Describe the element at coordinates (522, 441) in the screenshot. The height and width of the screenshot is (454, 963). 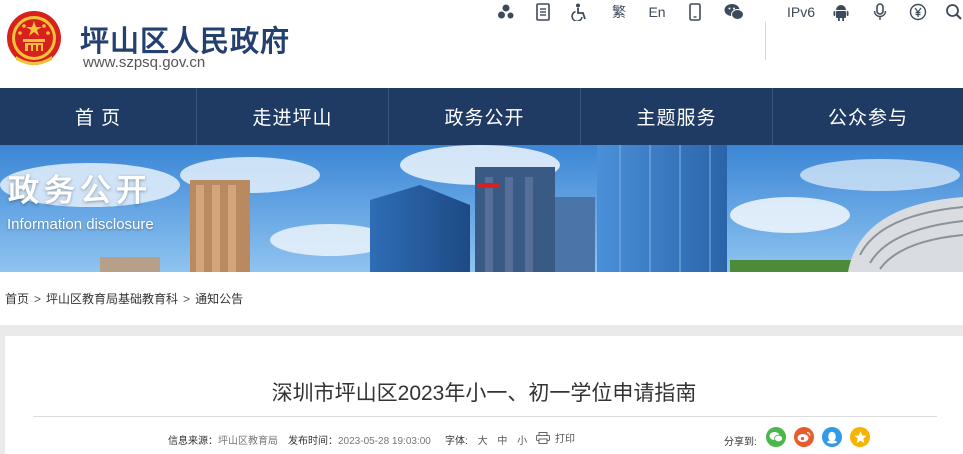
I see `font-size-small: 小` at that location.